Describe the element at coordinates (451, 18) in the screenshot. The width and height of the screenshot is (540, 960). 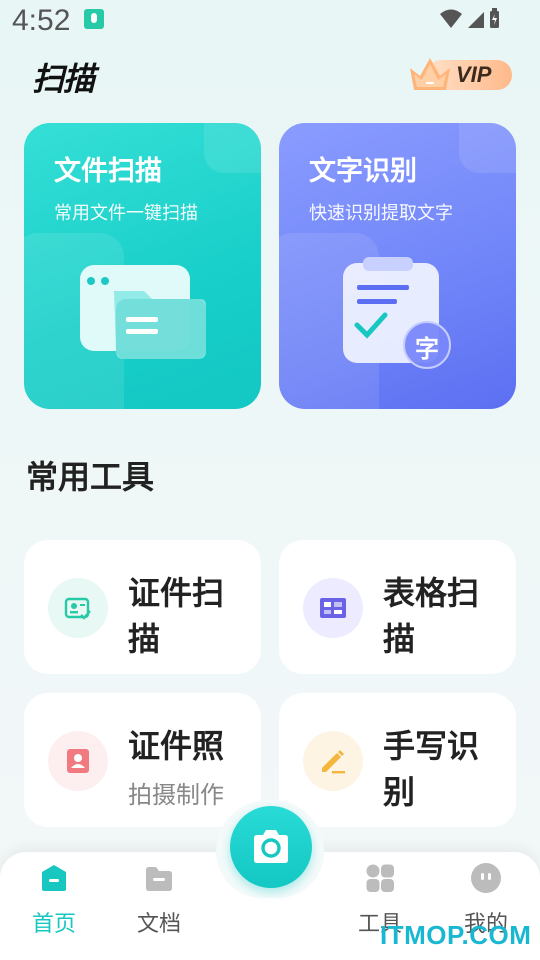
I see `wifi-icon` at that location.